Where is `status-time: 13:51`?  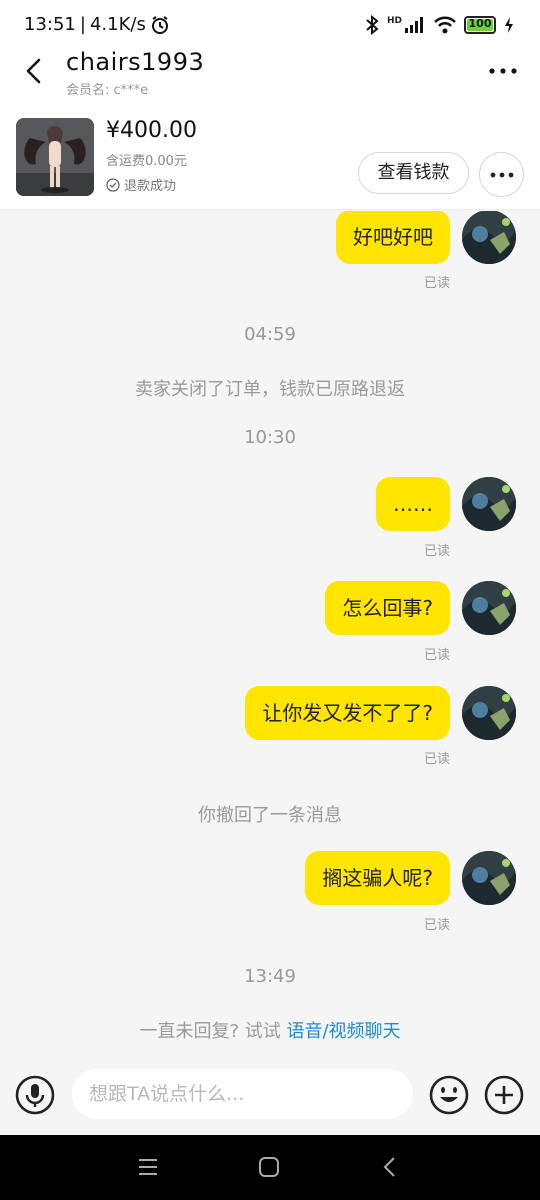 status-time: 13:51 is located at coordinates (50, 24).